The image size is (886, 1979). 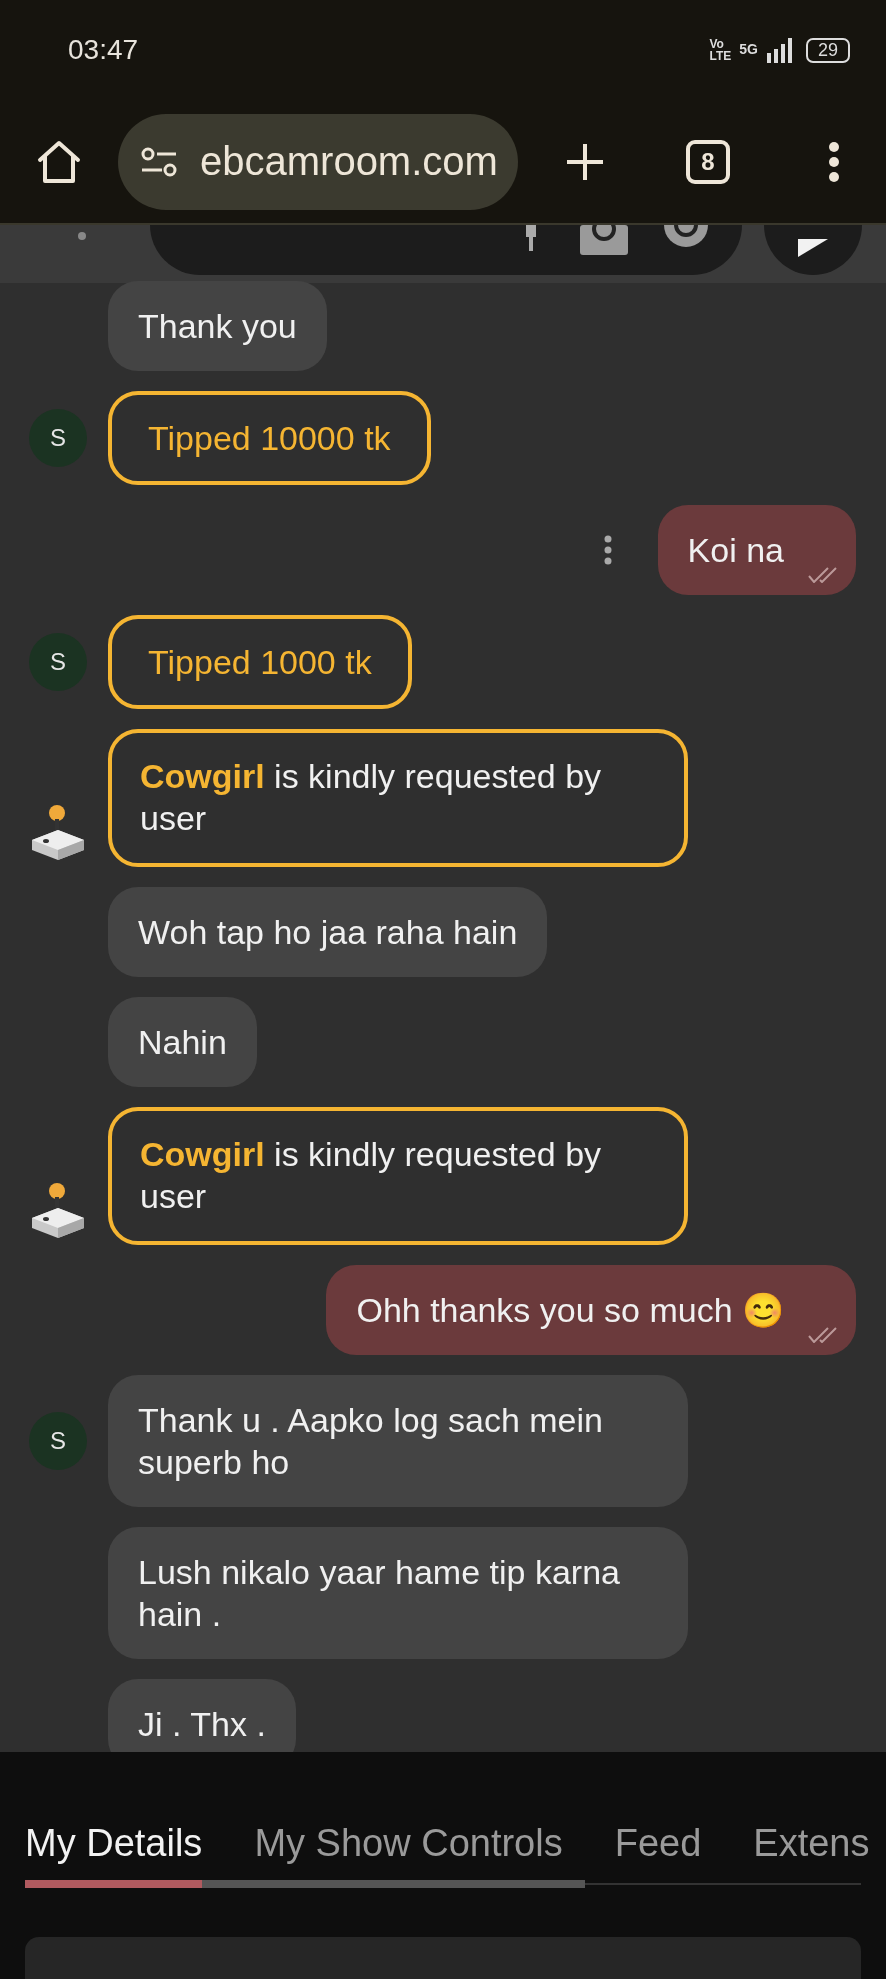 I want to click on network-label: 5G, so click(x=748, y=49).